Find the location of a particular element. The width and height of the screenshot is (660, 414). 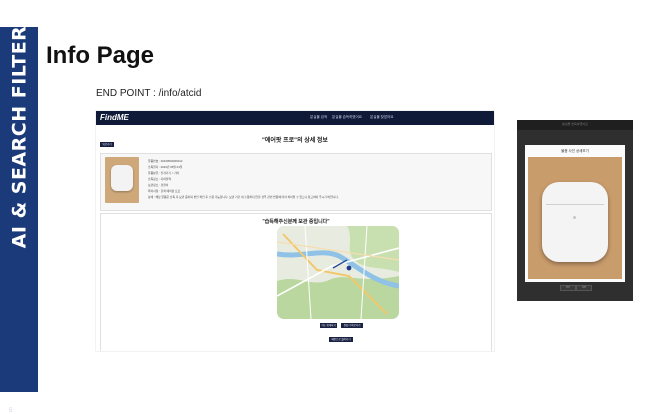

status-led-icon is located at coordinates (574, 217).